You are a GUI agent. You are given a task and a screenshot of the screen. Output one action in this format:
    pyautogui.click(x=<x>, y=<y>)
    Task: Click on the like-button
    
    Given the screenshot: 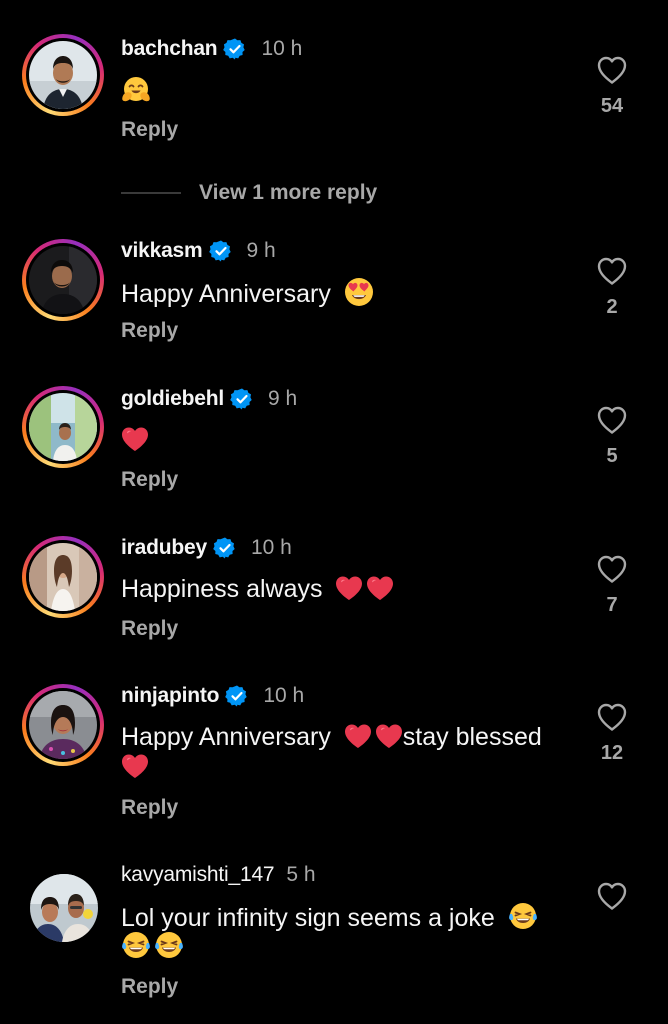 What is the action you would take?
    pyautogui.click(x=612, y=896)
    